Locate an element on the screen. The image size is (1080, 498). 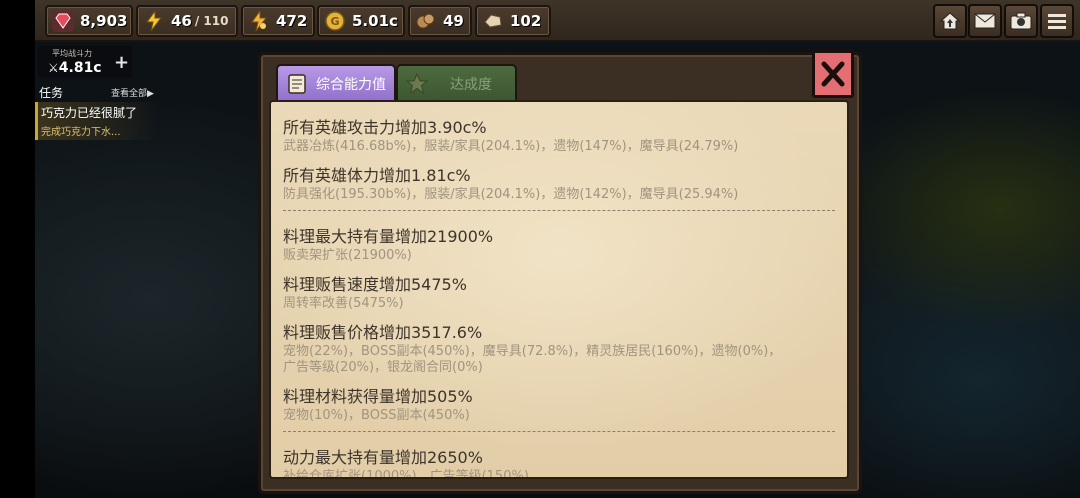
home-upload-icon is located at coordinates (950, 21).